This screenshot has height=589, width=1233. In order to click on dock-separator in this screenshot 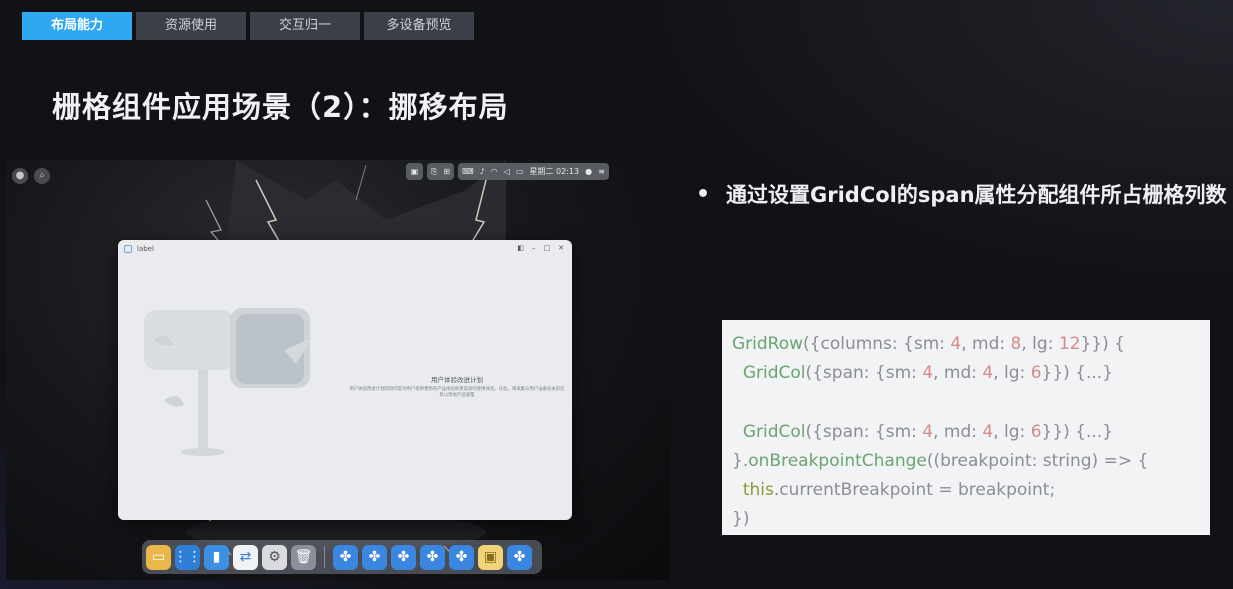, I will do `click(324, 557)`.